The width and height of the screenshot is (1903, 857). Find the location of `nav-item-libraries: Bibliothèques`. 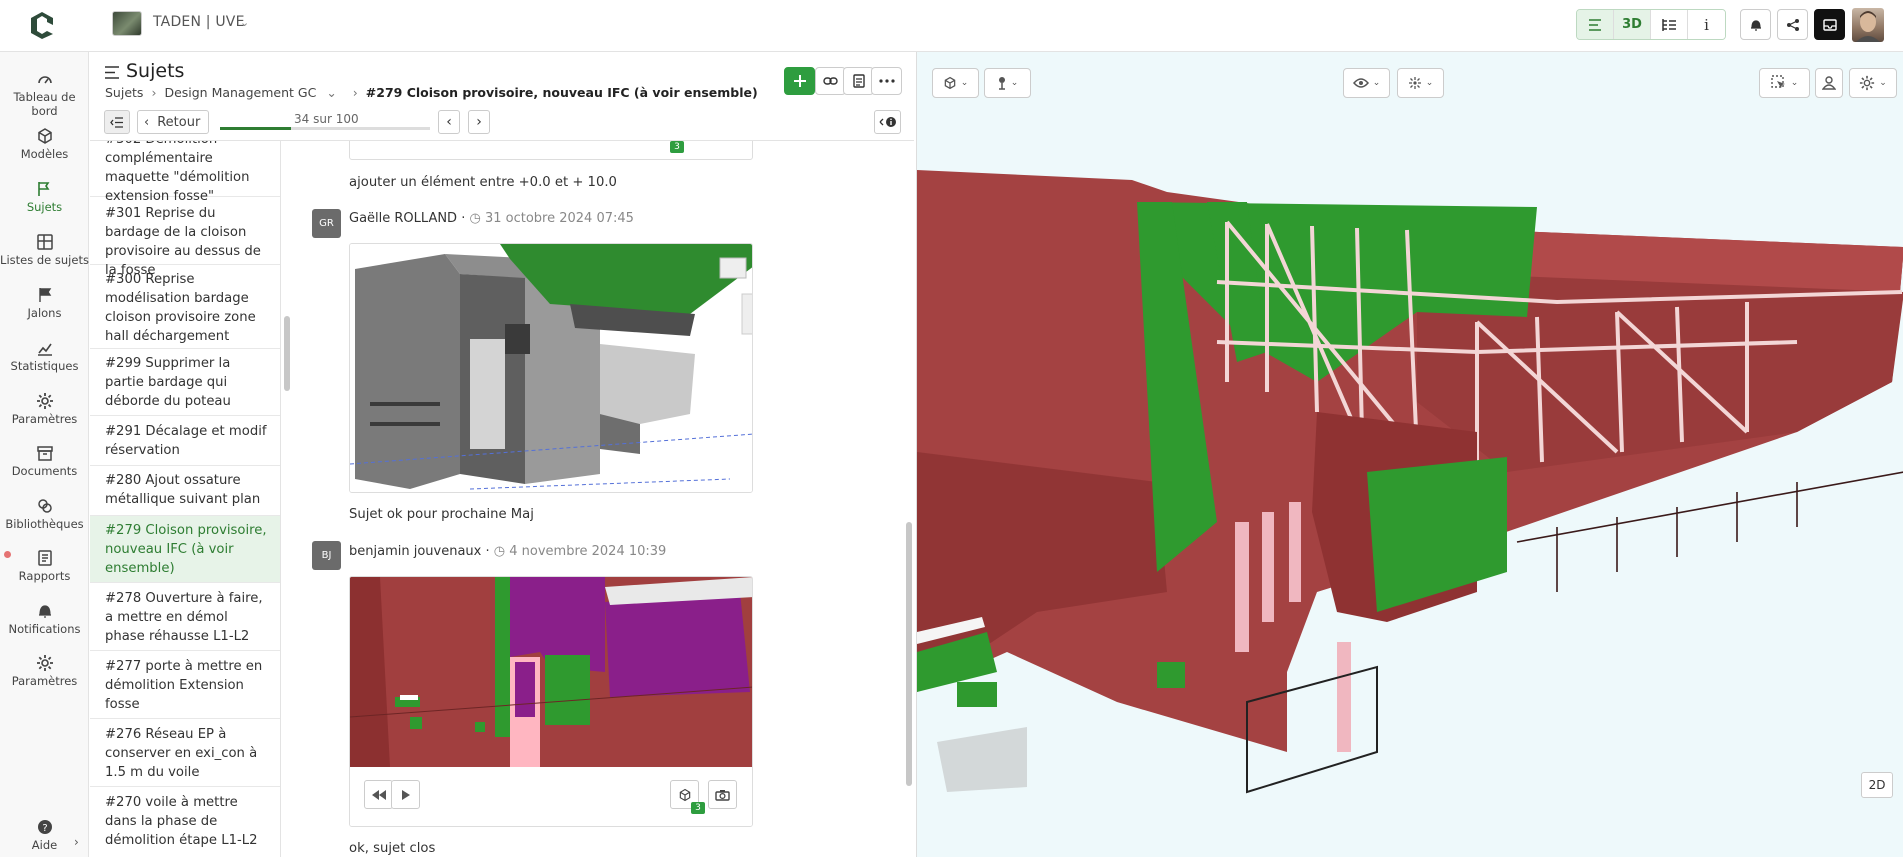

nav-item-libraries: Bibliothèques is located at coordinates (44, 514).